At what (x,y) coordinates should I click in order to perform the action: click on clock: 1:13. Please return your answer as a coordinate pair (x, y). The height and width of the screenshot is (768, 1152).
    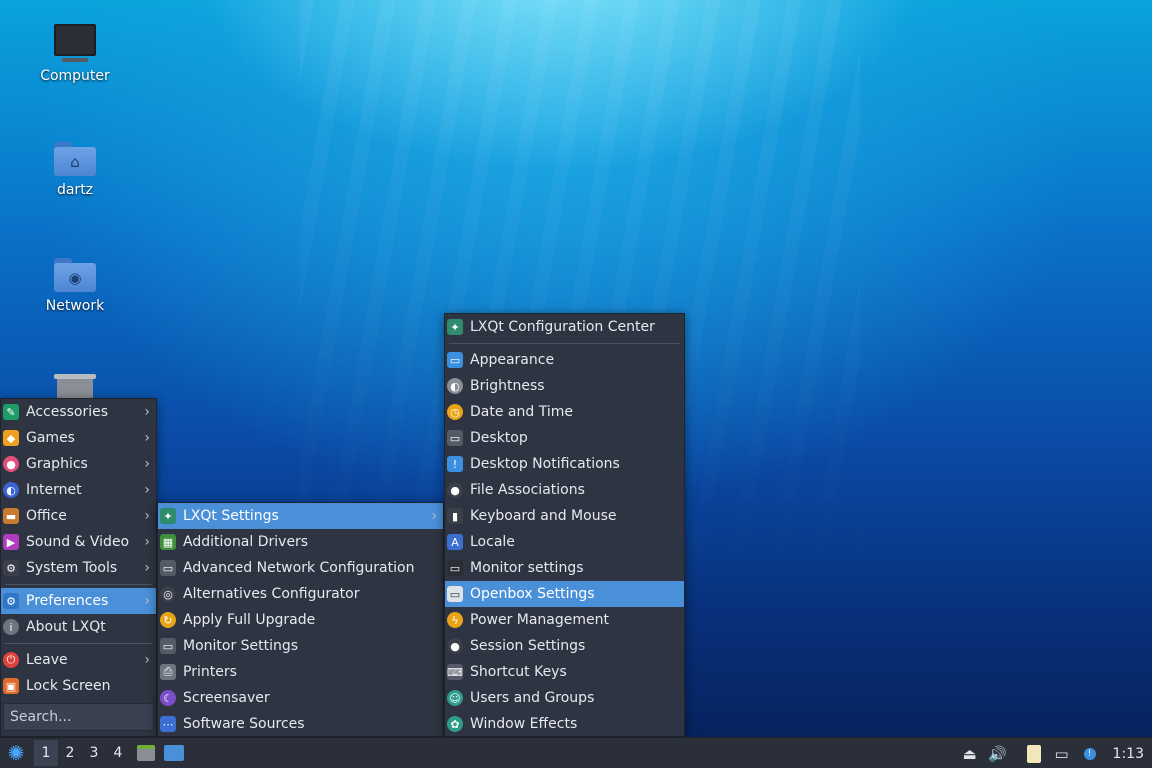
    Looking at the image, I should click on (1128, 754).